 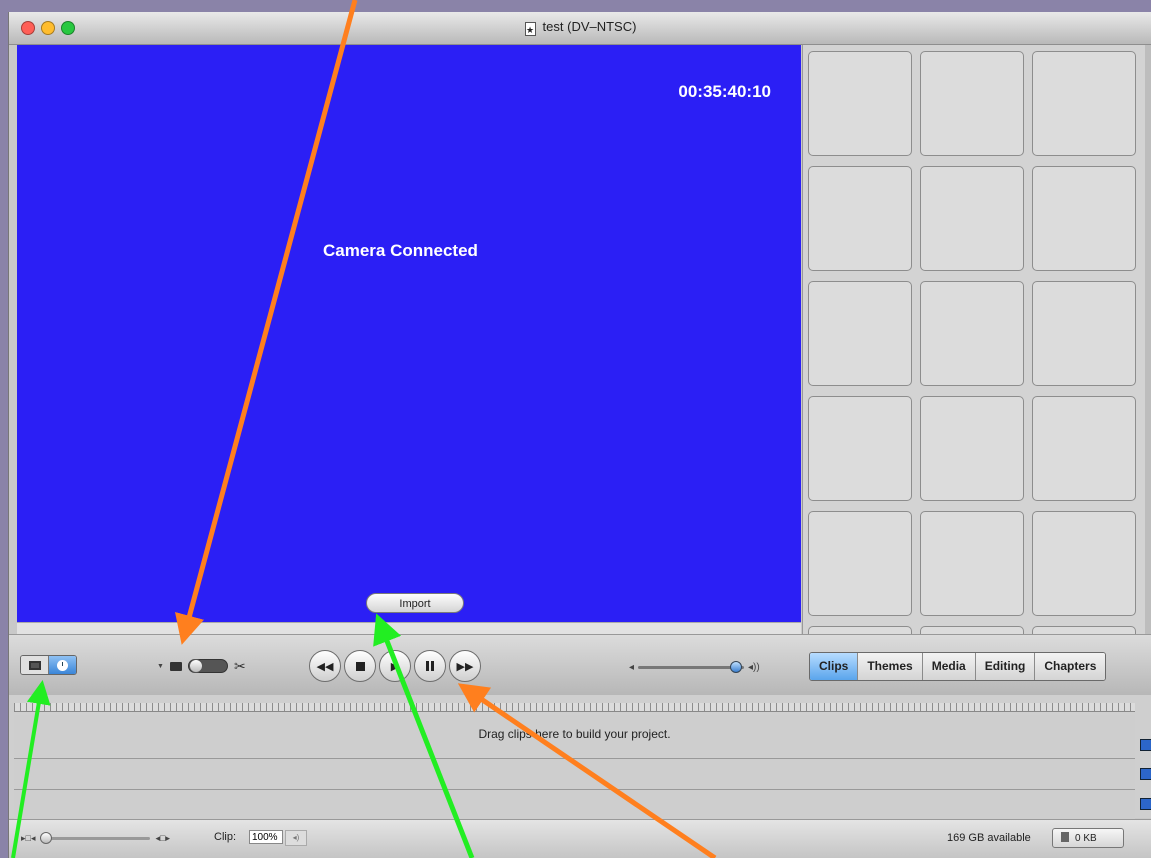 What do you see at coordinates (160, 666) in the screenshot?
I see `triangle-down-icon: ▼` at bounding box center [160, 666].